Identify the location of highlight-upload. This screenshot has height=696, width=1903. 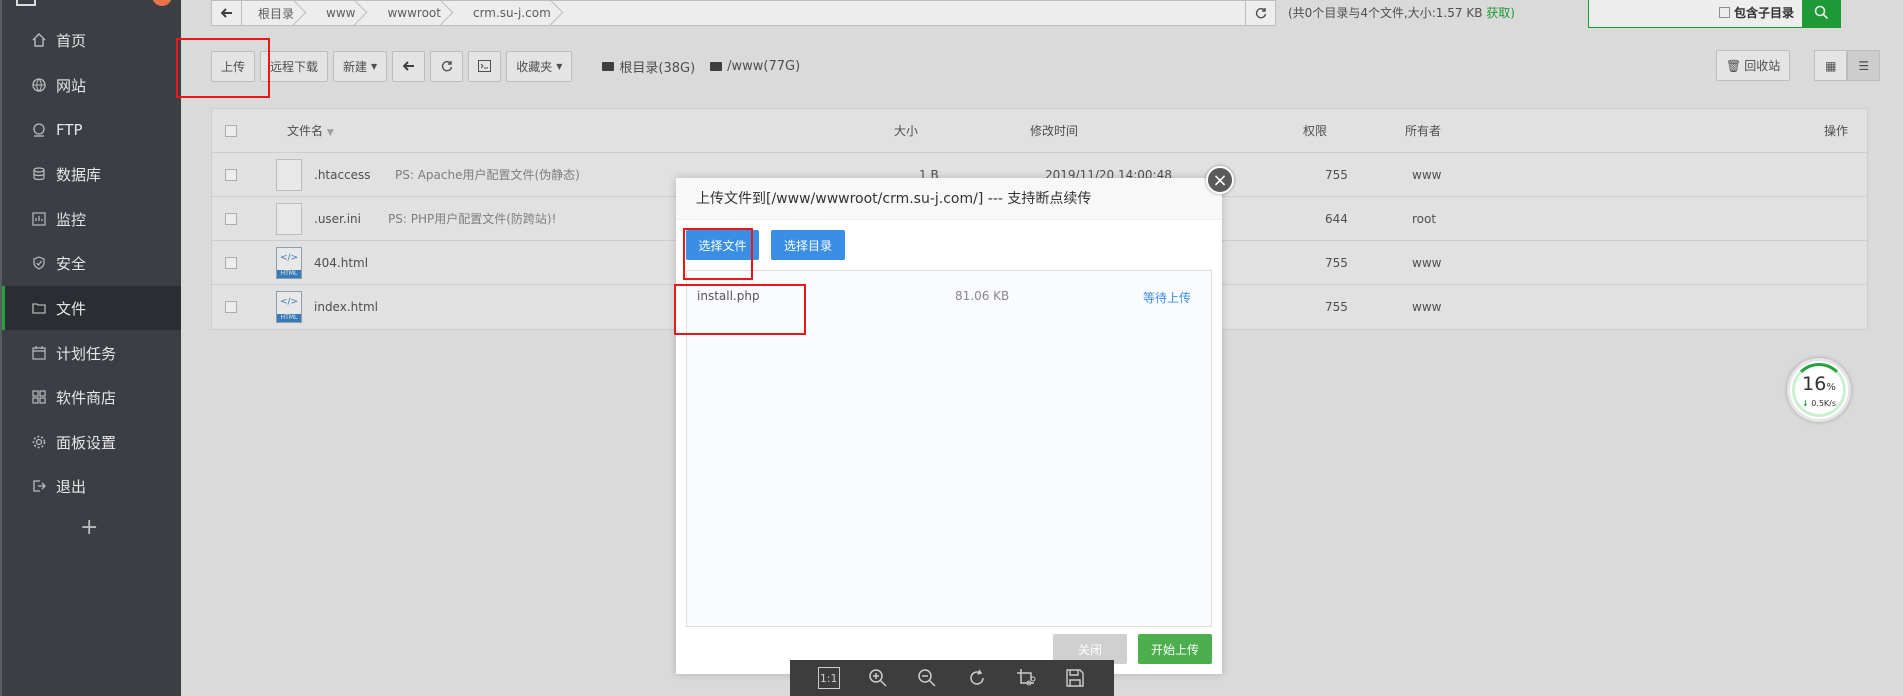
(223, 68).